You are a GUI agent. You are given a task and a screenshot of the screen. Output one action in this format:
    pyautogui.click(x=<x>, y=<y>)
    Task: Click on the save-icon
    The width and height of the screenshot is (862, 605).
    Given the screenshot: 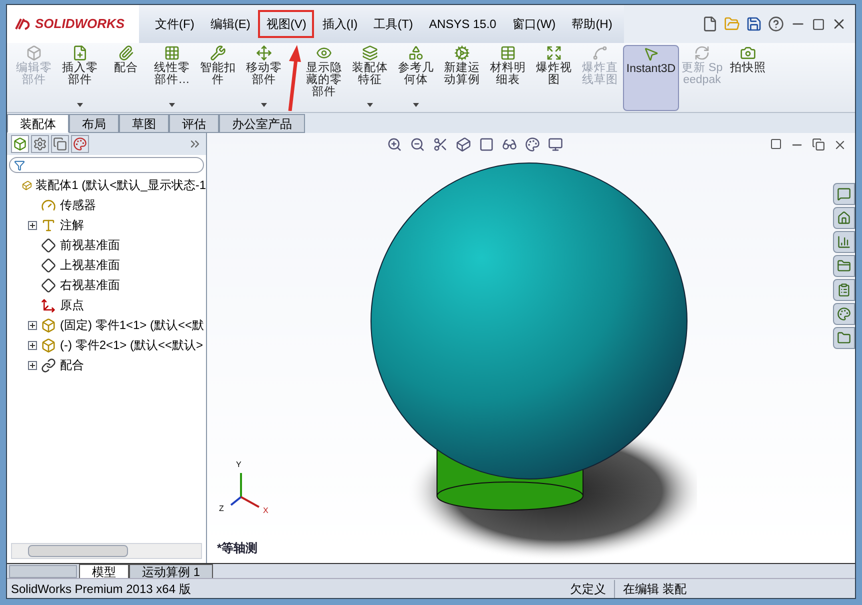 What is the action you would take?
    pyautogui.click(x=754, y=24)
    